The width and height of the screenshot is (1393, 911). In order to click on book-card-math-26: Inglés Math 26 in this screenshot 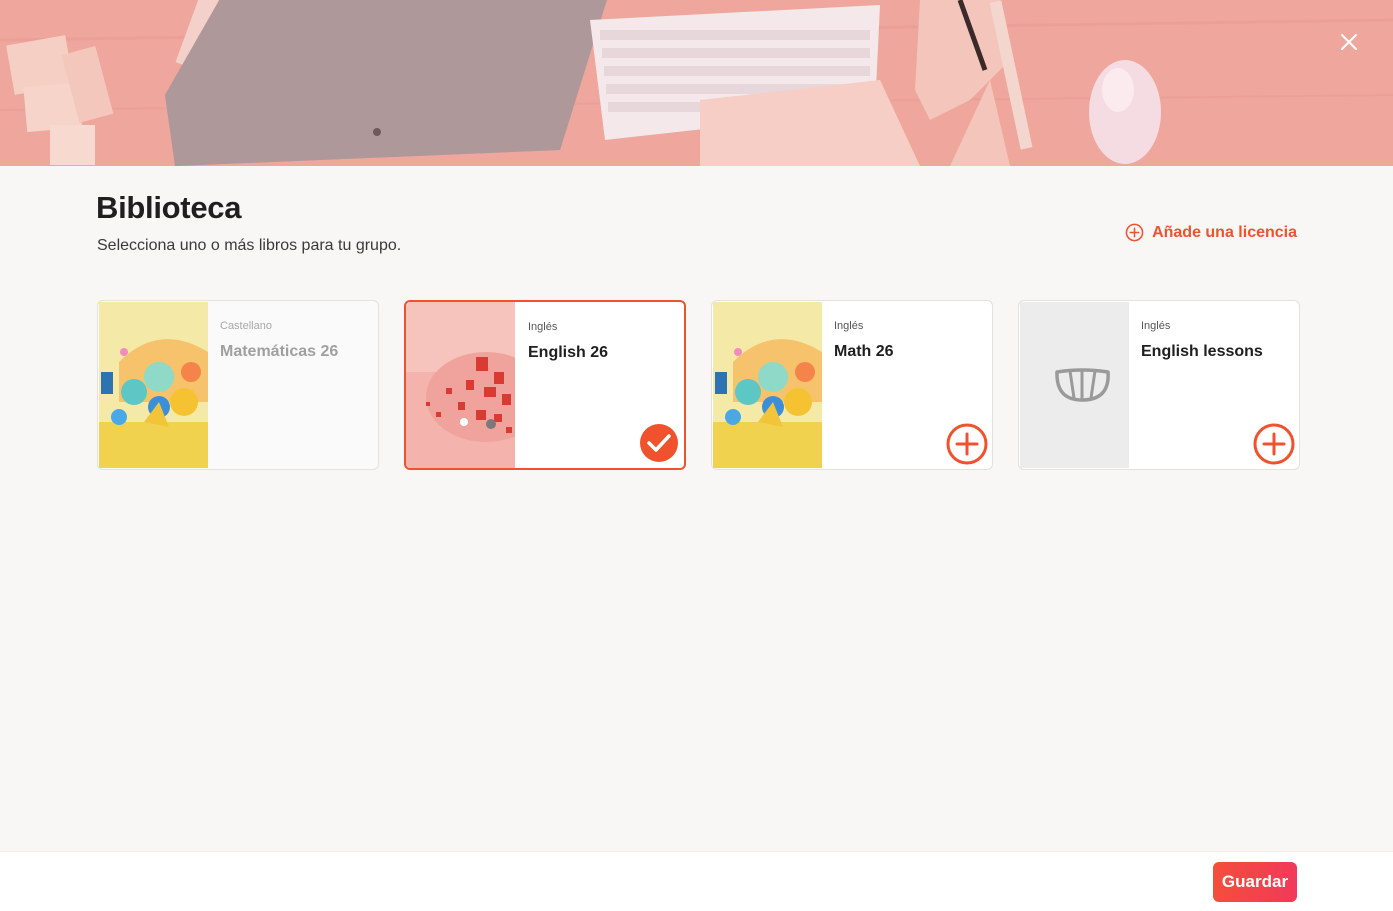, I will do `click(852, 385)`.